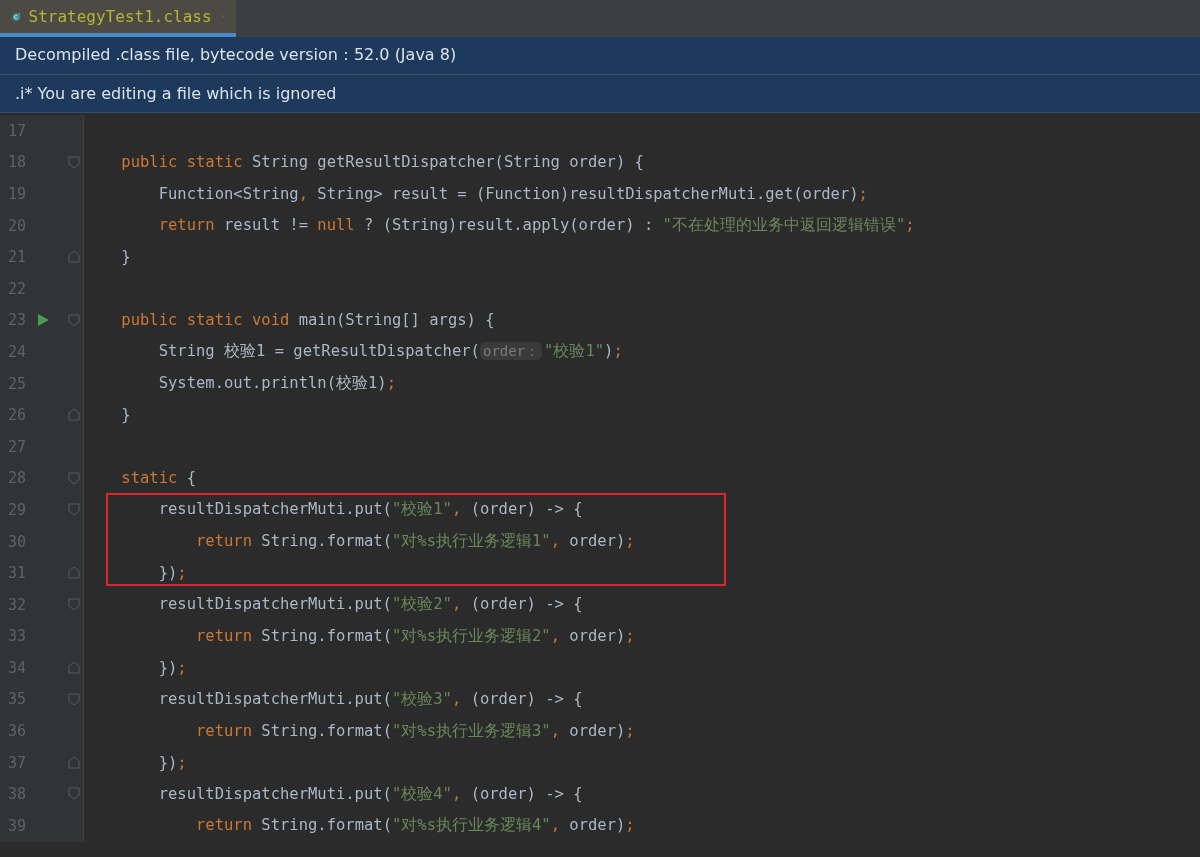 The image size is (1200, 857). I want to click on code-line: return result != null ? (String)result.apply(order) : "不在处理的业务中返回逻辑错误";, so click(536, 226).